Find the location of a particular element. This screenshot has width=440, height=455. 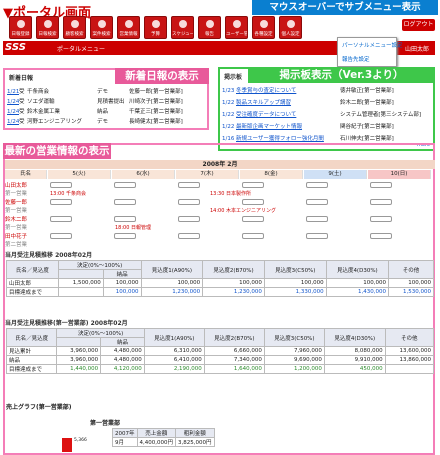

breadcrumb: ポータルメニュー is located at coordinates (81, 48).